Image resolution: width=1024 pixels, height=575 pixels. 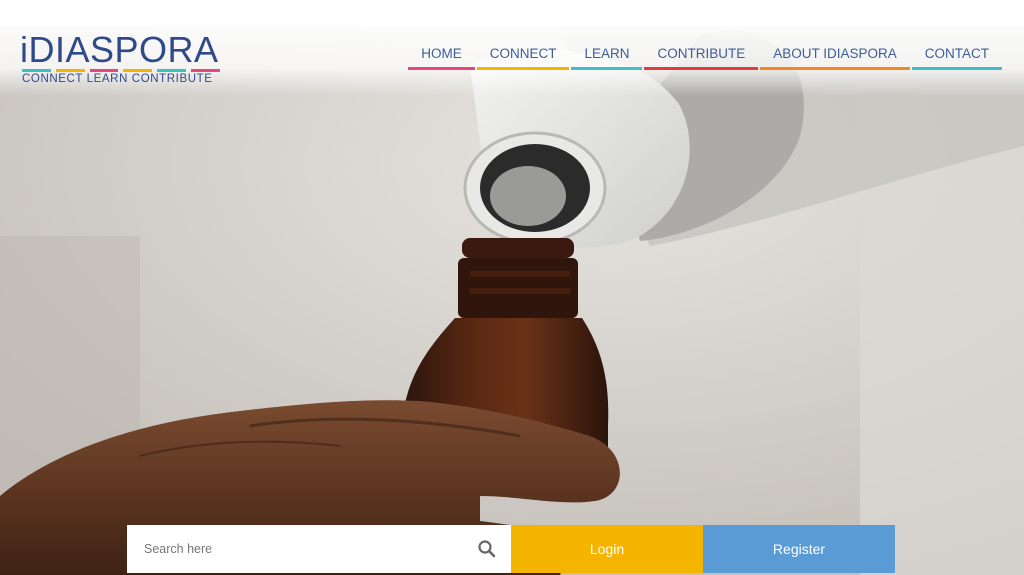 What do you see at coordinates (121, 70) in the screenshot?
I see `logo-color-bars` at bounding box center [121, 70].